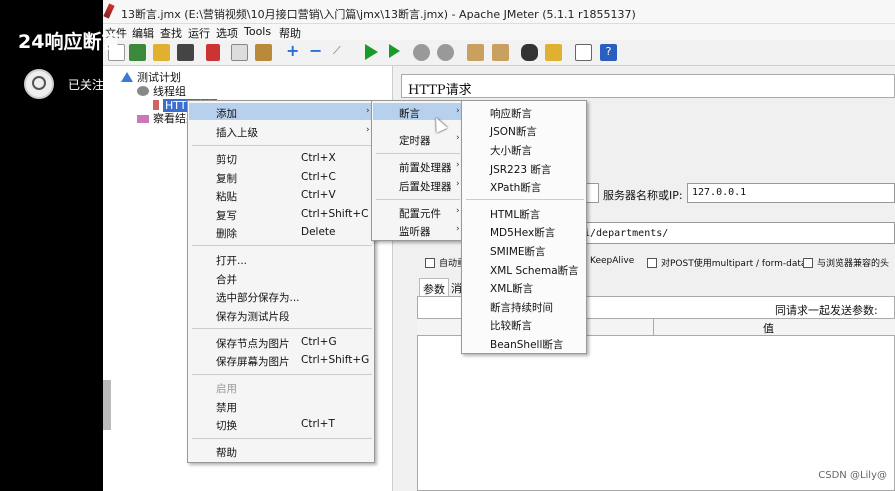  What do you see at coordinates (520, 169) in the screenshot?
I see `assertion-jsr223: JSR223 断言` at bounding box center [520, 169].